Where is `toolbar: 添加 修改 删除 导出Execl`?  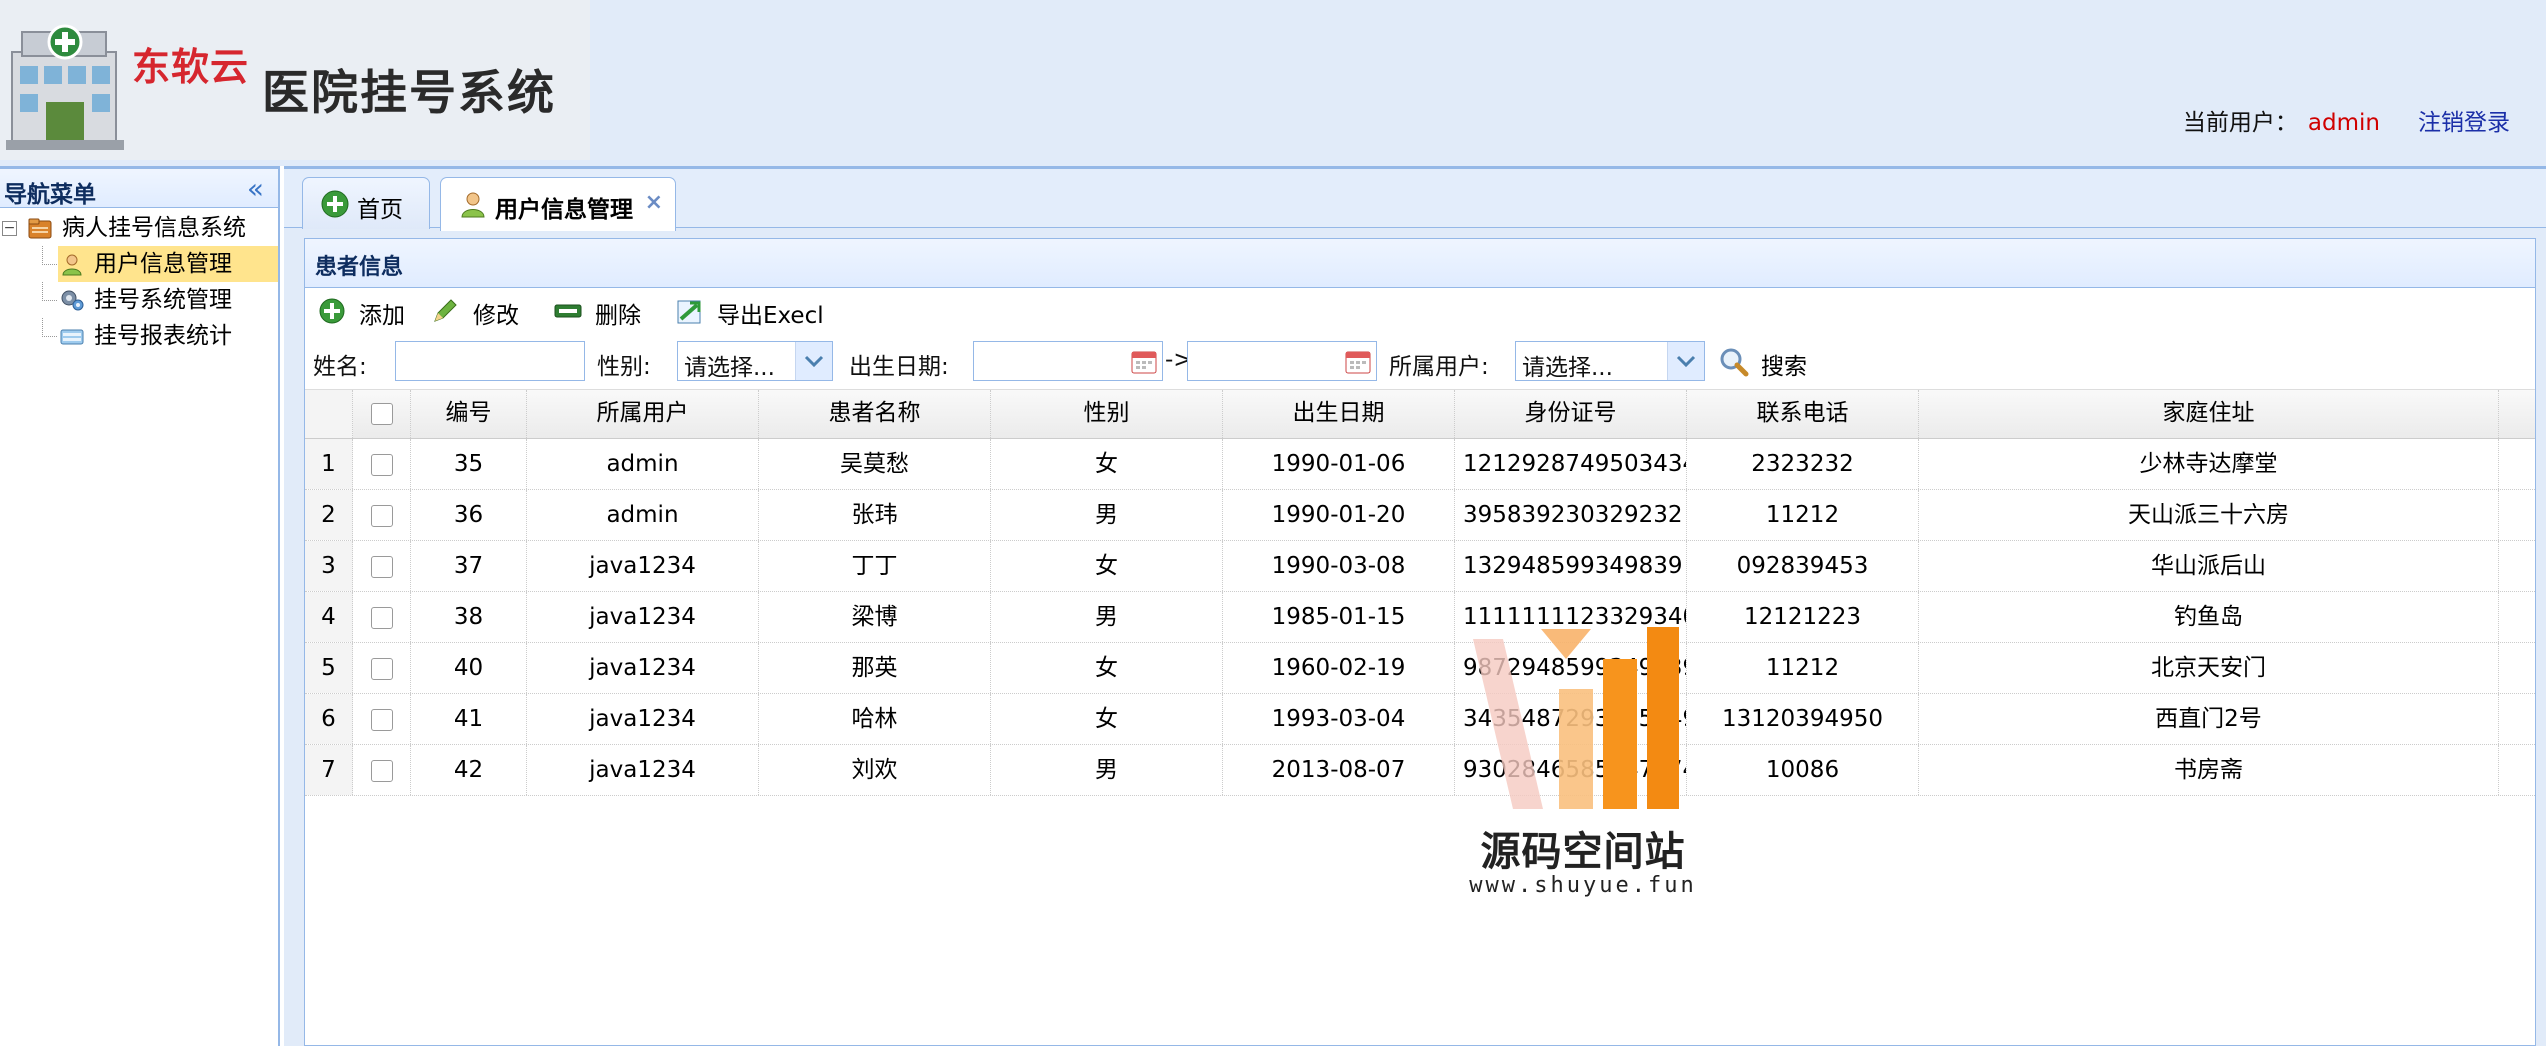
toolbar: 添加 修改 删除 导出Execl is located at coordinates (1420, 310).